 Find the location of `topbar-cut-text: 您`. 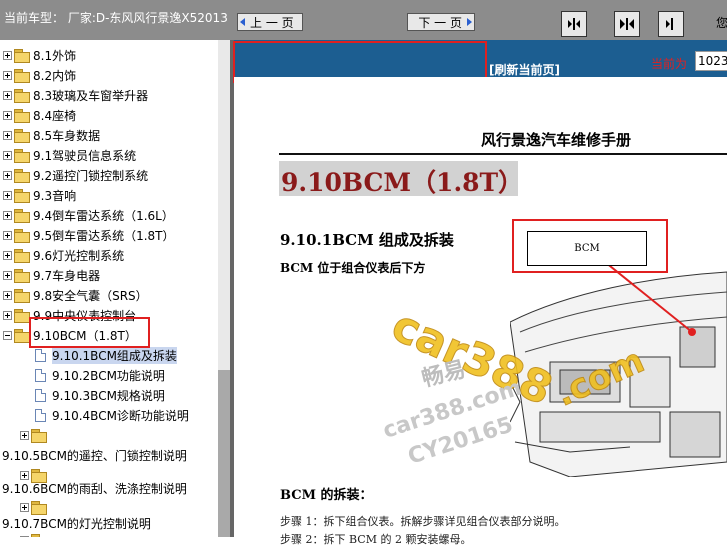

topbar-cut-text: 您 is located at coordinates (721, 23).